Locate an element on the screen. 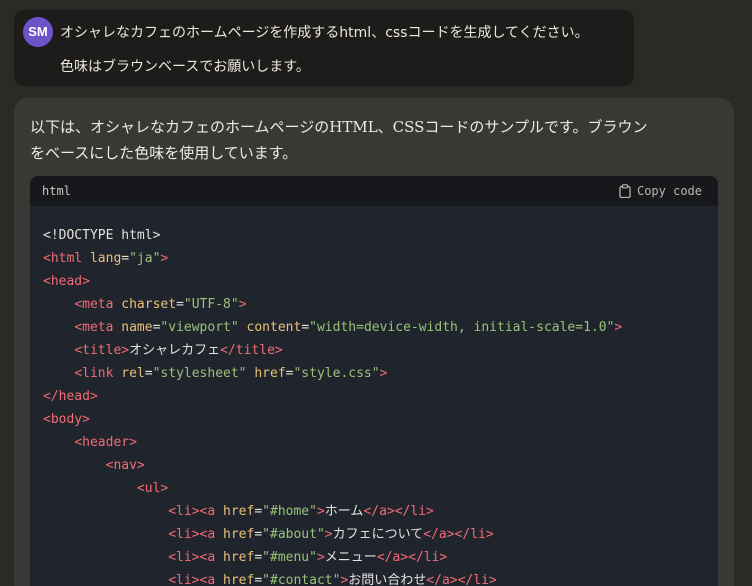 The width and height of the screenshot is (752, 586). code-token: "viewport" is located at coordinates (199, 327).